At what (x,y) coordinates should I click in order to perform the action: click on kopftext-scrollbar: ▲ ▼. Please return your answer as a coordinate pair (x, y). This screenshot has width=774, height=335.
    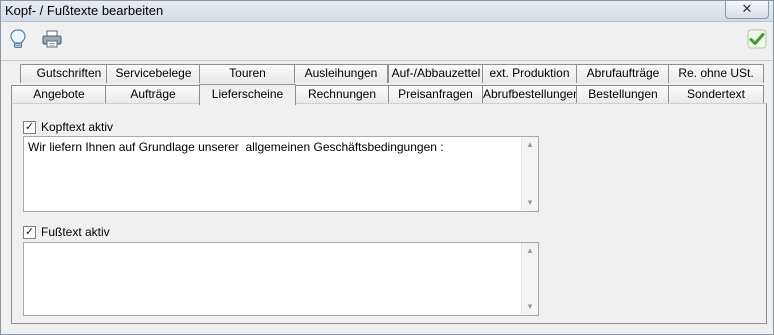
    Looking at the image, I should click on (529, 174).